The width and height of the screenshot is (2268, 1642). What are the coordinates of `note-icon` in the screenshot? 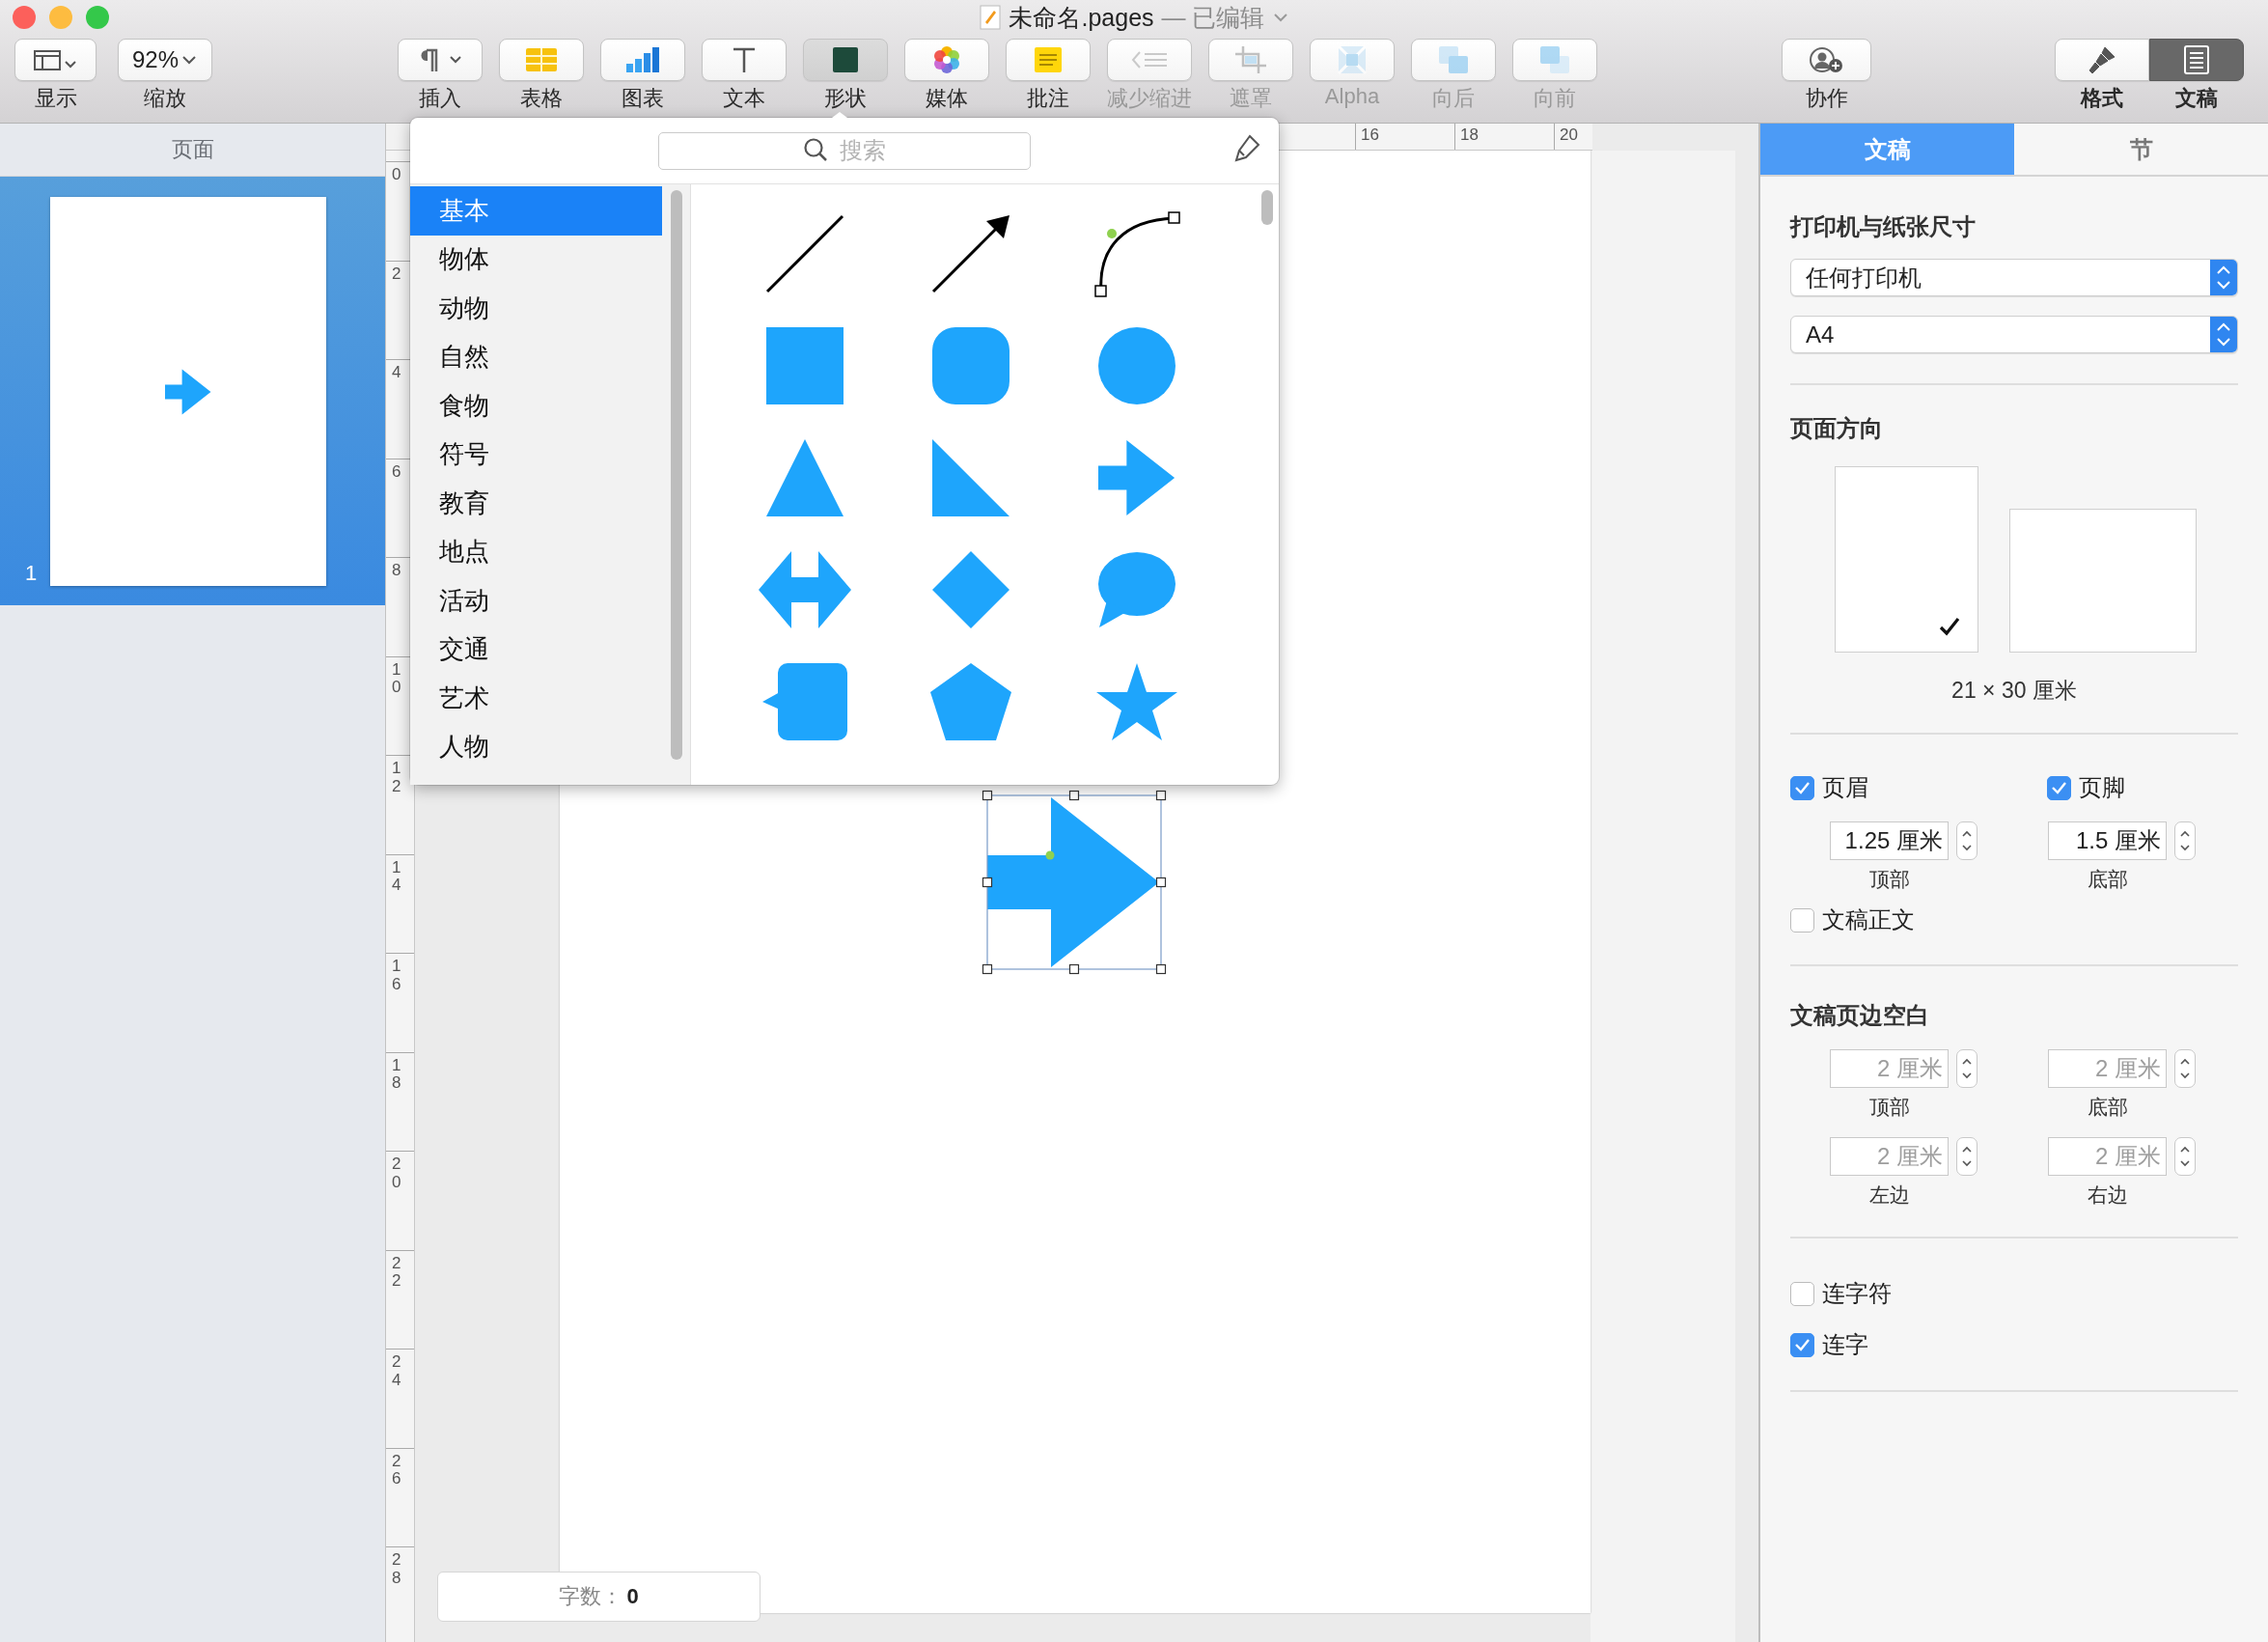 It's located at (1048, 59).